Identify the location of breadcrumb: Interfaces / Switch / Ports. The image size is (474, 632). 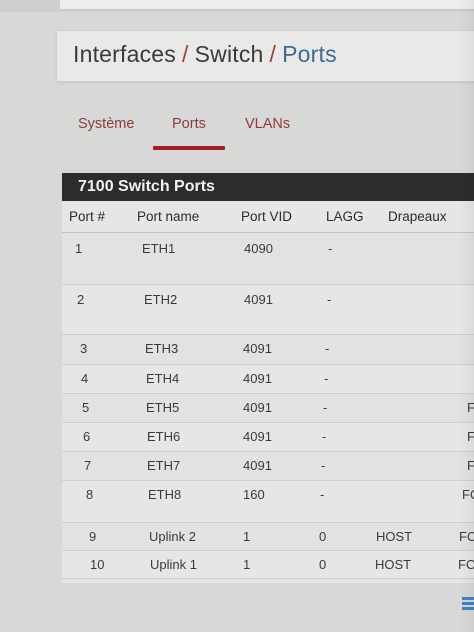
(205, 54).